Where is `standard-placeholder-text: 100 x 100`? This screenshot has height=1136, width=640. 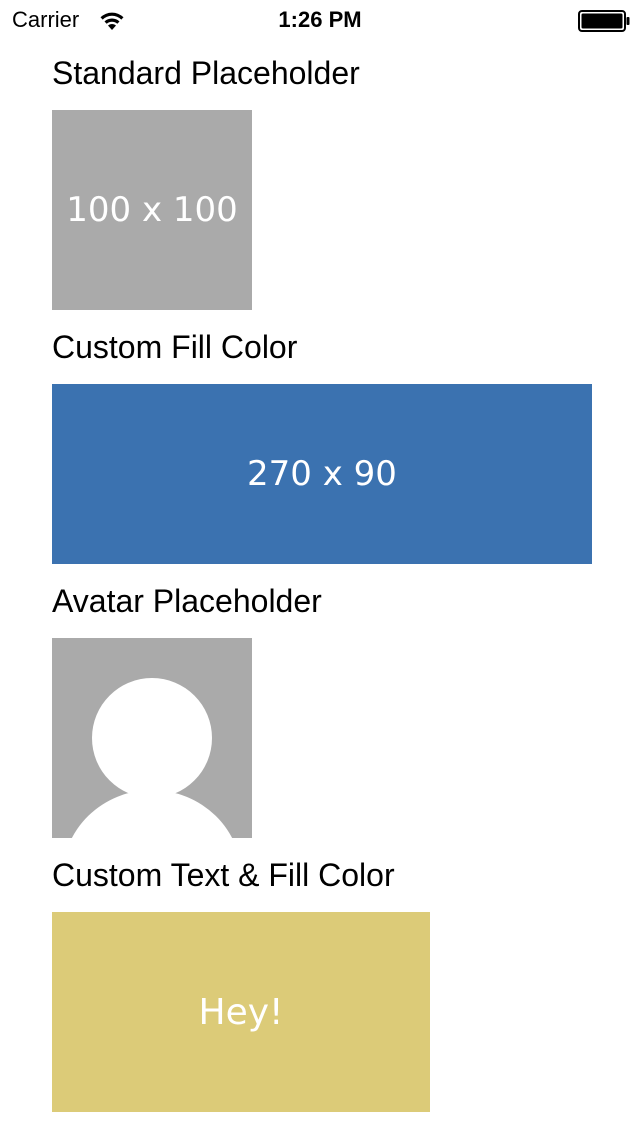 standard-placeholder-text: 100 x 100 is located at coordinates (152, 210).